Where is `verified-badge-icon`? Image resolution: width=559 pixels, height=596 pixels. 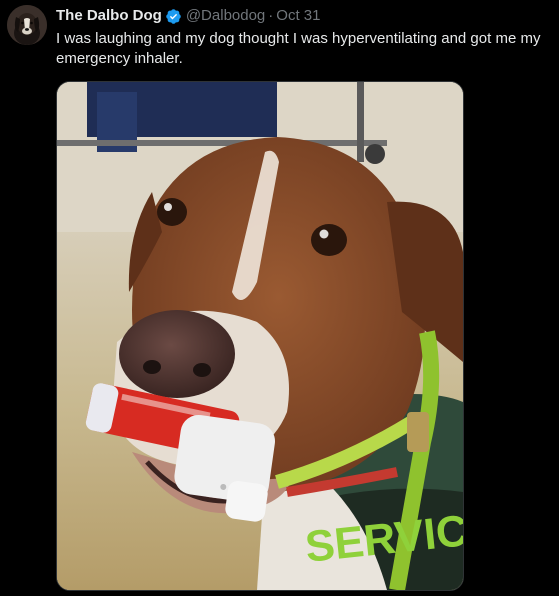 verified-badge-icon is located at coordinates (173, 16).